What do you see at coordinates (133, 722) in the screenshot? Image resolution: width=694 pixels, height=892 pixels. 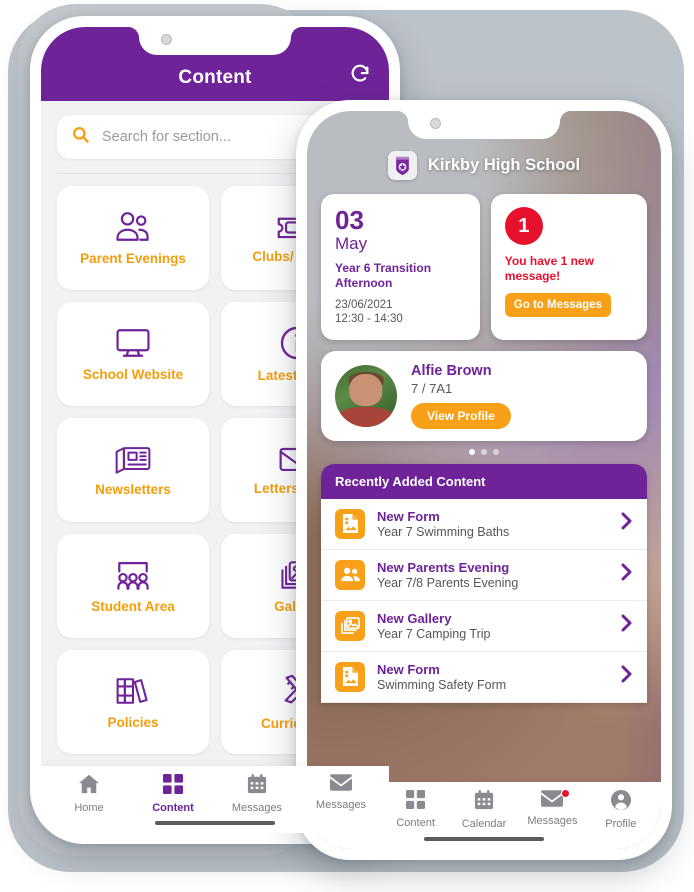 I see `tile-label: Policies` at bounding box center [133, 722].